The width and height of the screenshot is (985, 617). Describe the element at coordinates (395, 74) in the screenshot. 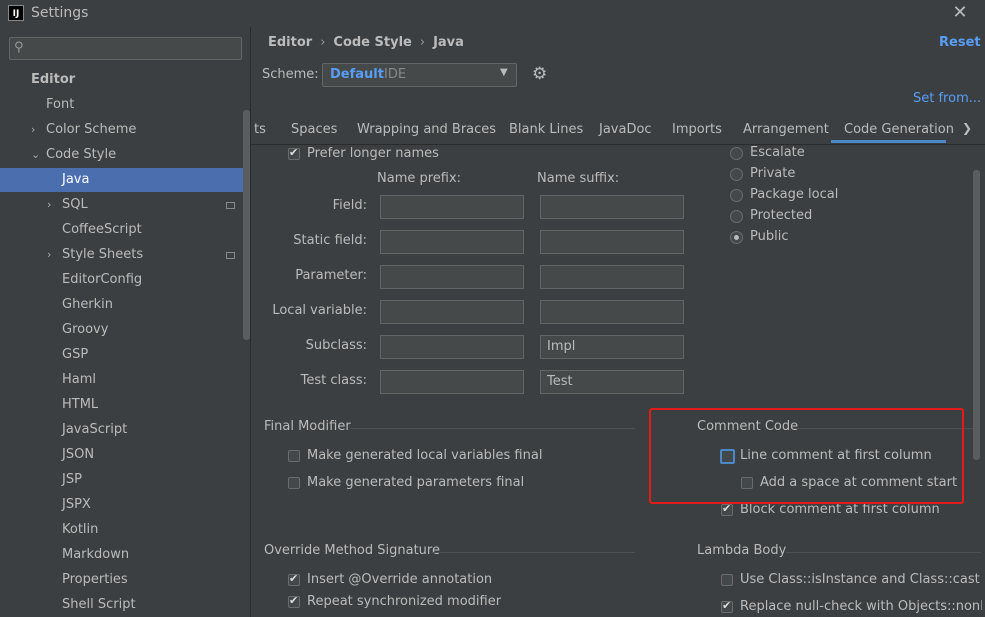

I see `scheme-type: IDE` at that location.